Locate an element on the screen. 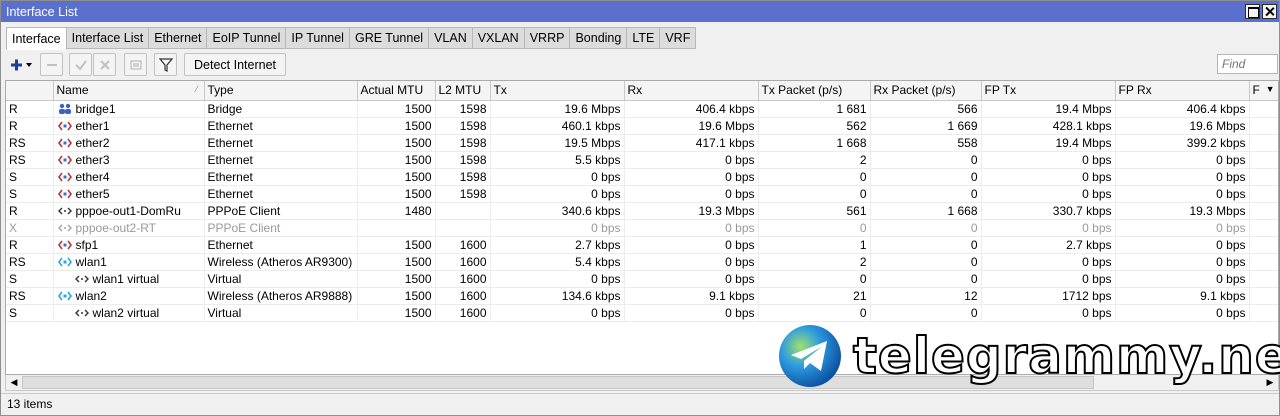  column-header-tx-packet-p-s: Tx Packet (p/s) is located at coordinates (814, 91).